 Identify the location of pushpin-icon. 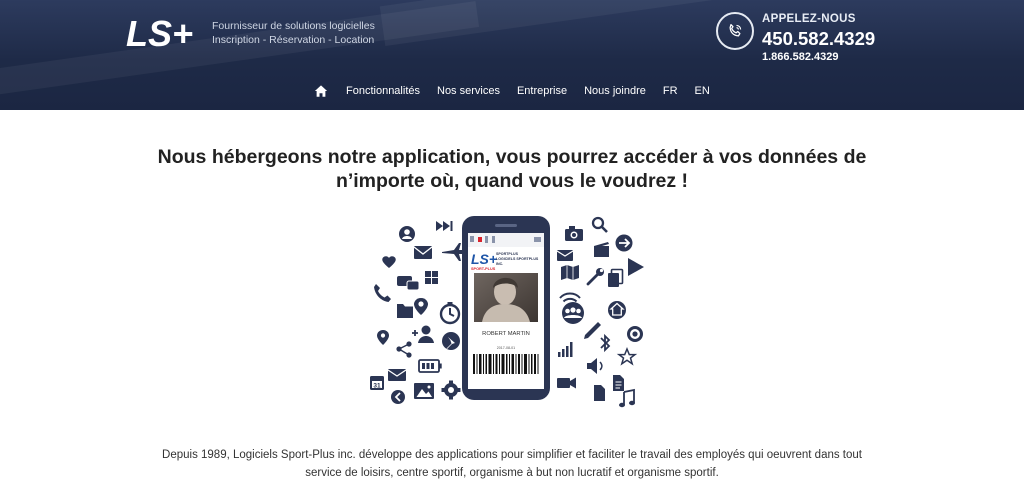
(451, 341).